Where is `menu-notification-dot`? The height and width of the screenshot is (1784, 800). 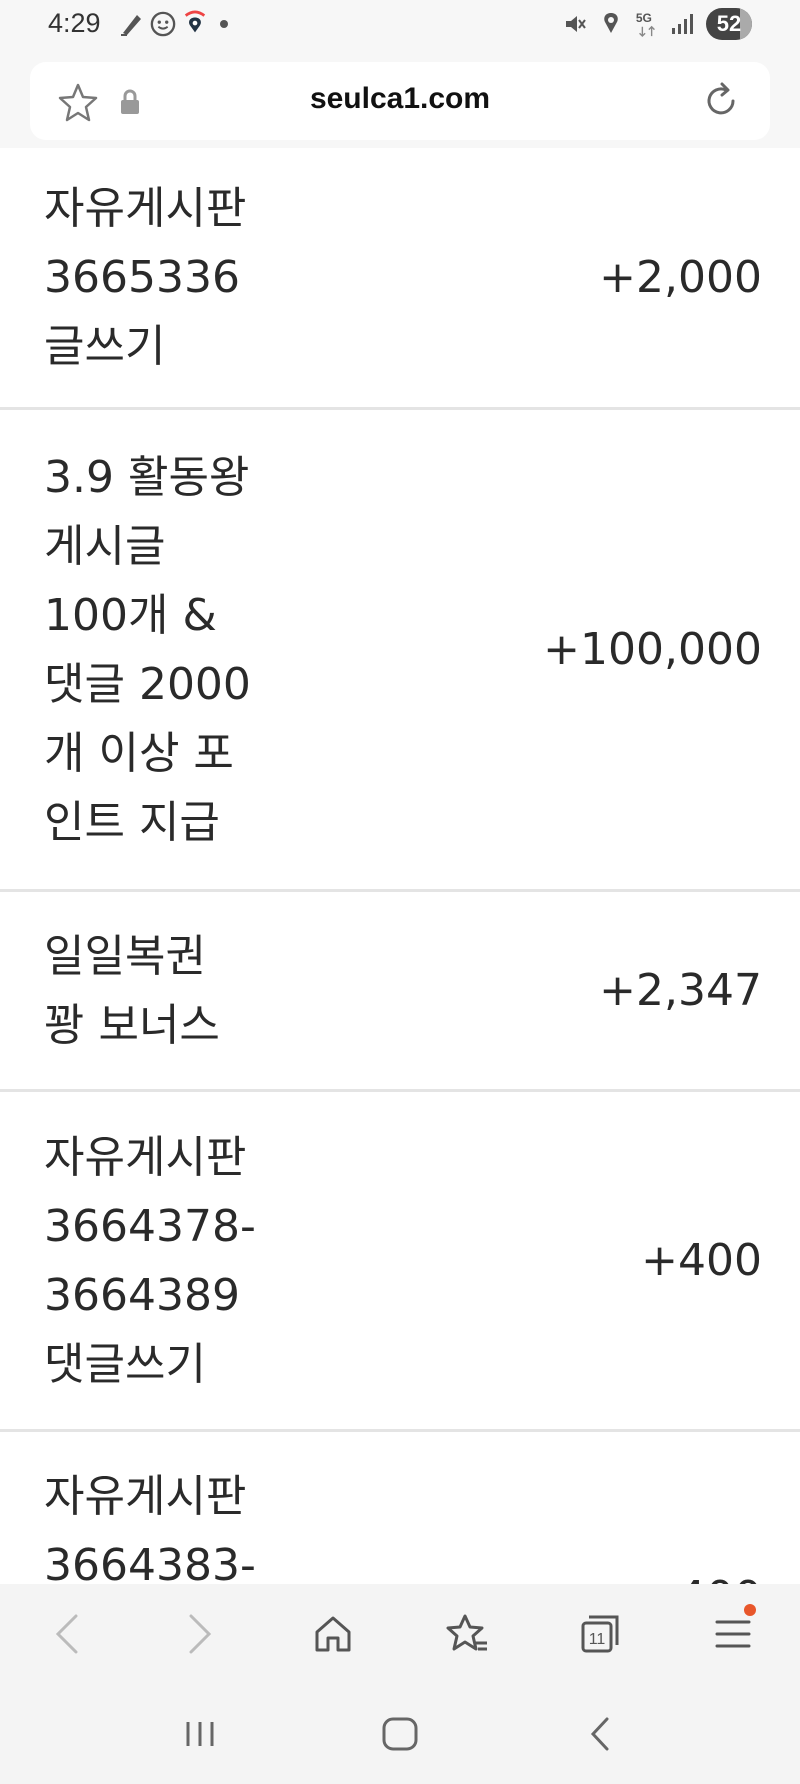
menu-notification-dot is located at coordinates (749, 1610).